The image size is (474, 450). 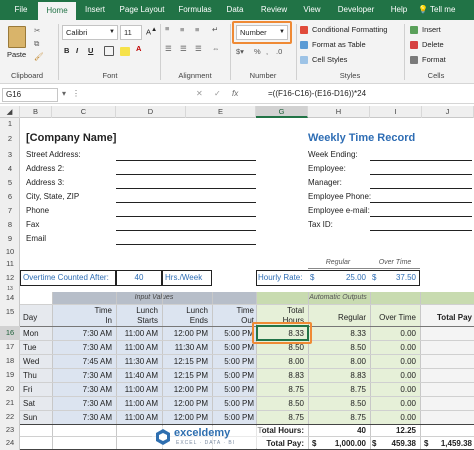 What do you see at coordinates (10, 264) in the screenshot?
I see `row-header-11: 11` at bounding box center [10, 264].